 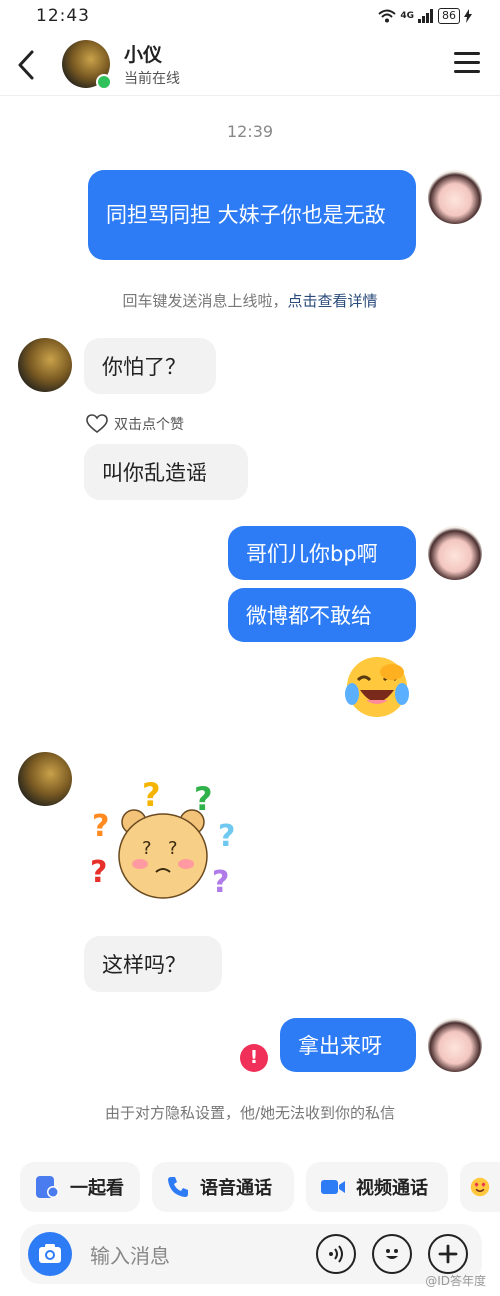 What do you see at coordinates (178, 1187) in the screenshot?
I see `phone-icon` at bounding box center [178, 1187].